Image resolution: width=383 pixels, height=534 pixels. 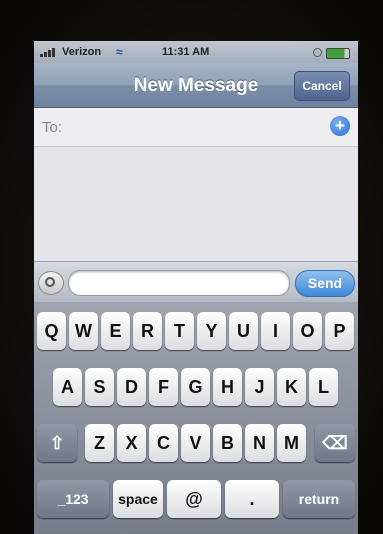 What do you see at coordinates (259, 387) in the screenshot?
I see `key-j: J` at bounding box center [259, 387].